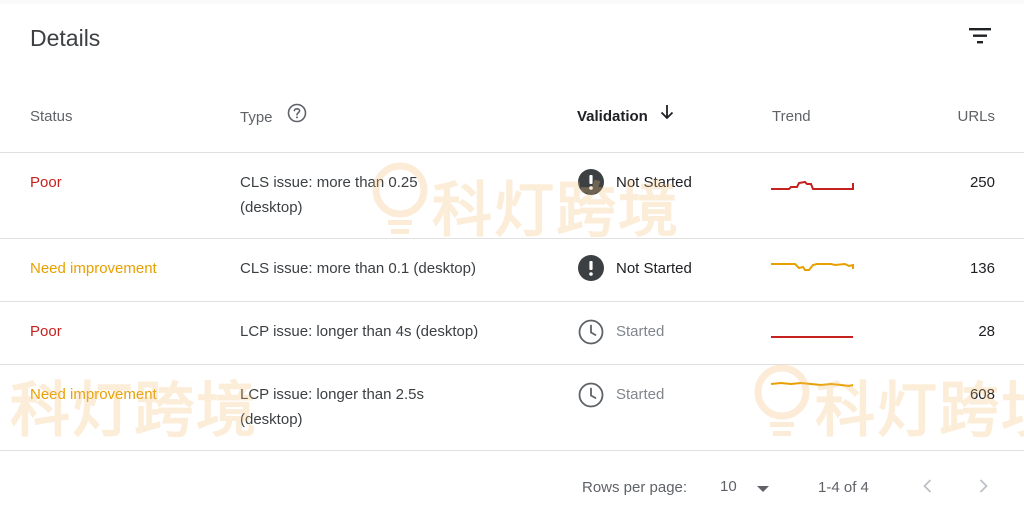 This screenshot has width=1024, height=522. Describe the element at coordinates (982, 182) in the screenshot. I see `url-count: 250` at that location.